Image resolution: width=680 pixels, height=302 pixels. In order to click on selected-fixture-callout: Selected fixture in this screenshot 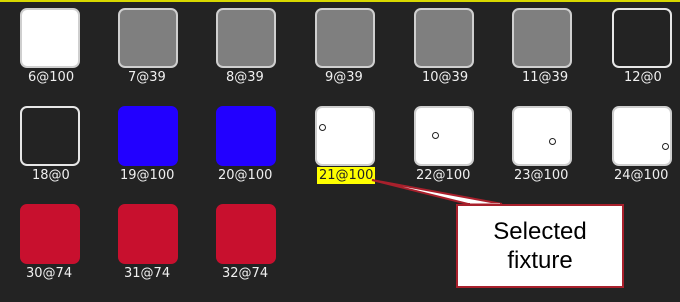, I will do `click(540, 246)`.